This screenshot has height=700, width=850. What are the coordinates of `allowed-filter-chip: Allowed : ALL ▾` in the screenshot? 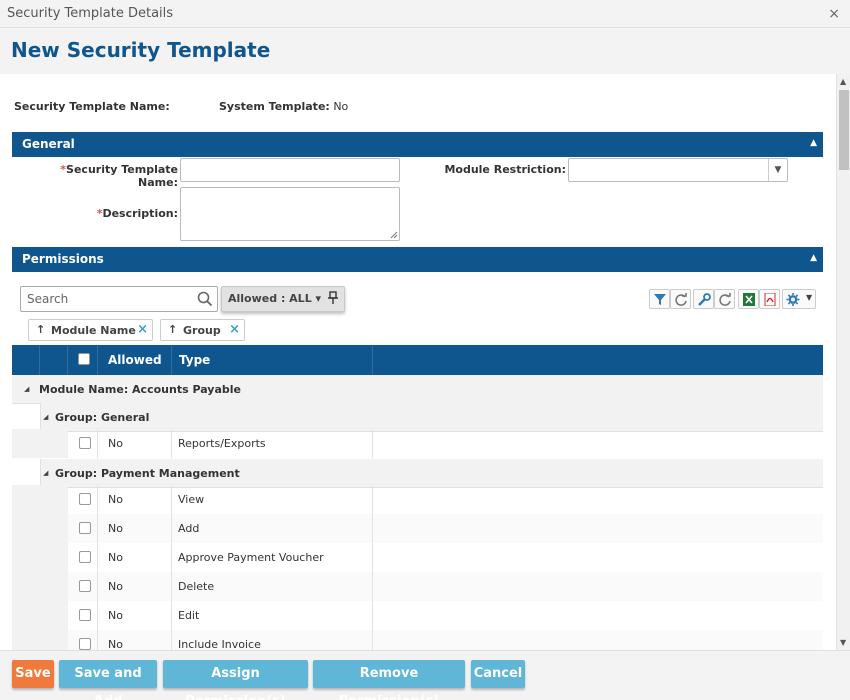 It's located at (283, 299).